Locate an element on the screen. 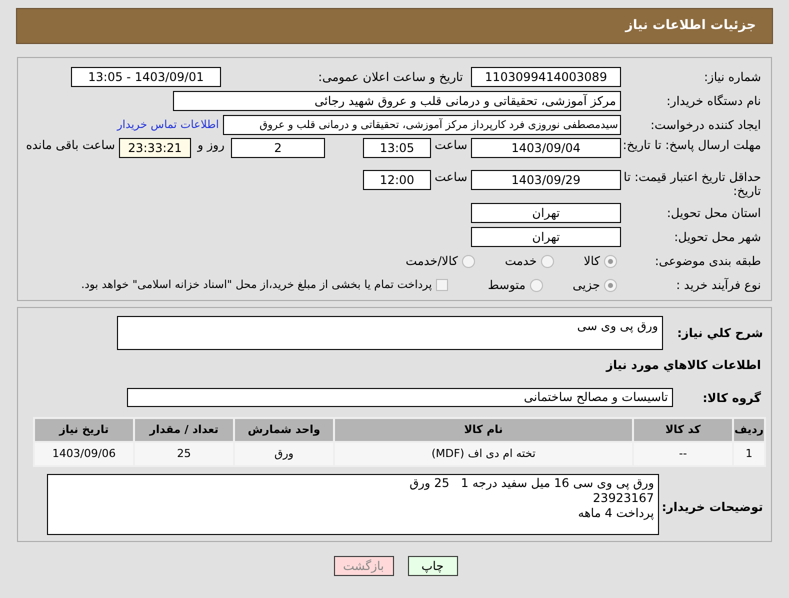 The height and width of the screenshot is (598, 789). text-field: 1103099414003089 is located at coordinates (546, 77).